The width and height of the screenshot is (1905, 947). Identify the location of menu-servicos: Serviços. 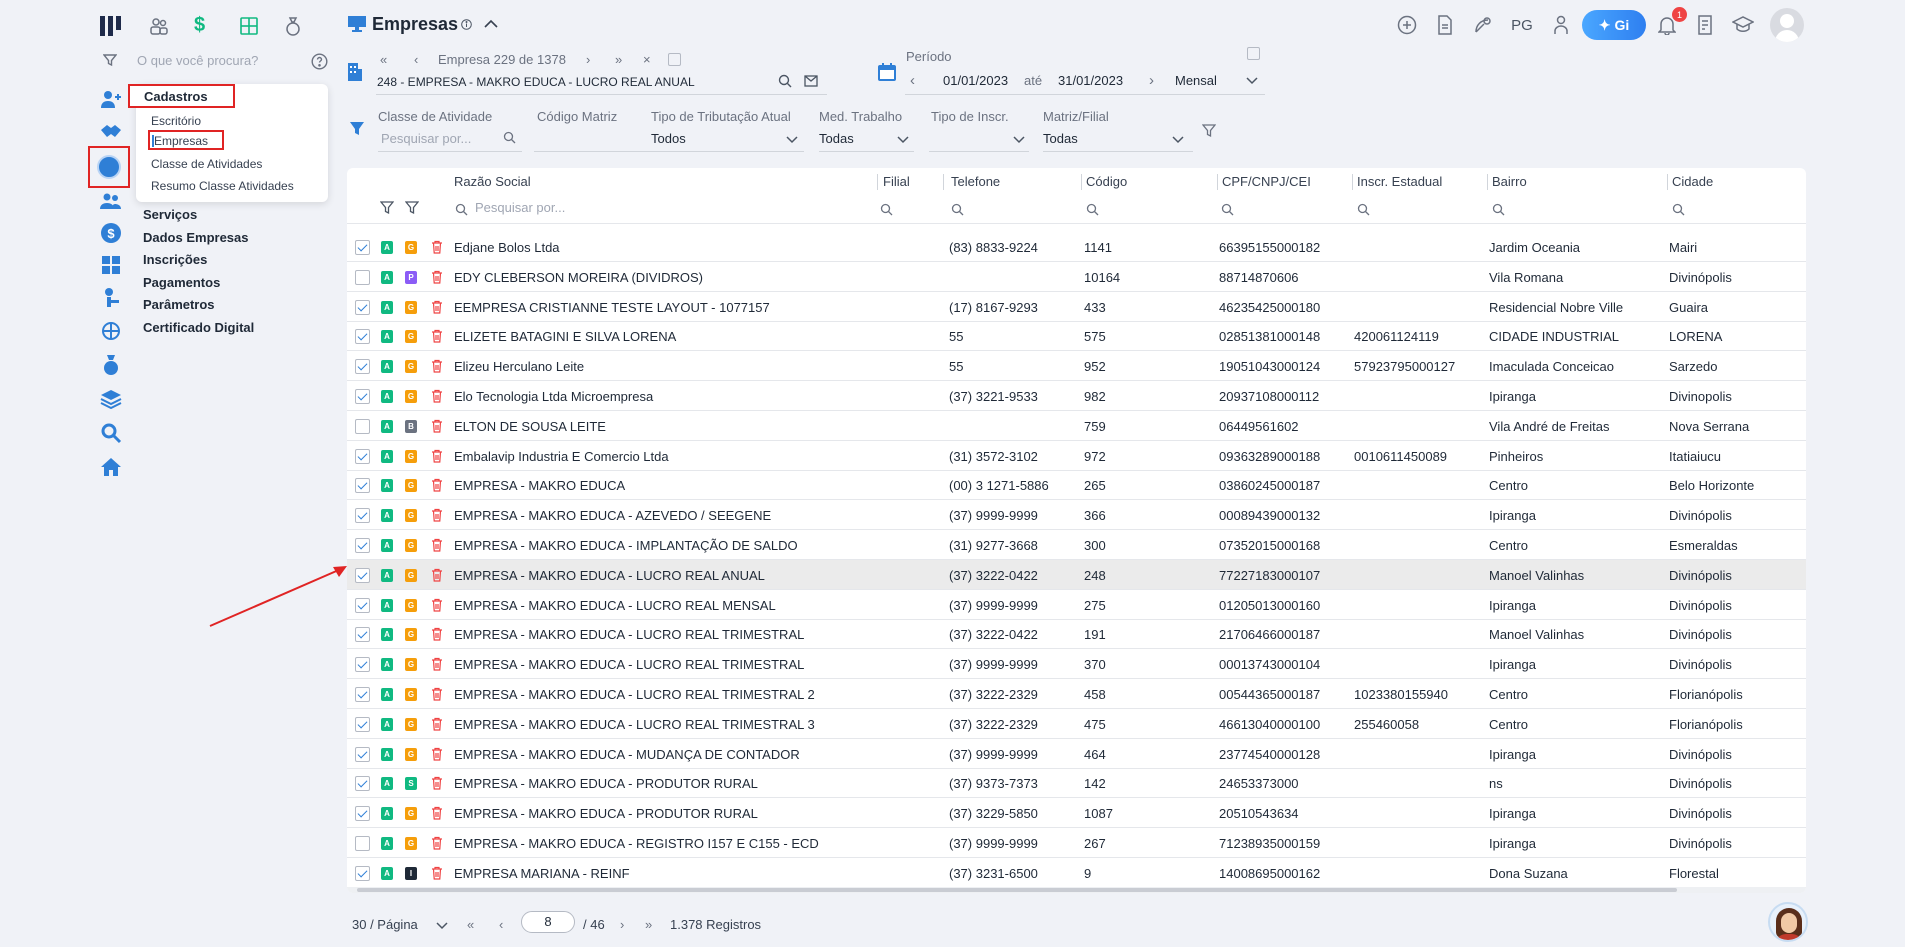
(170, 214).